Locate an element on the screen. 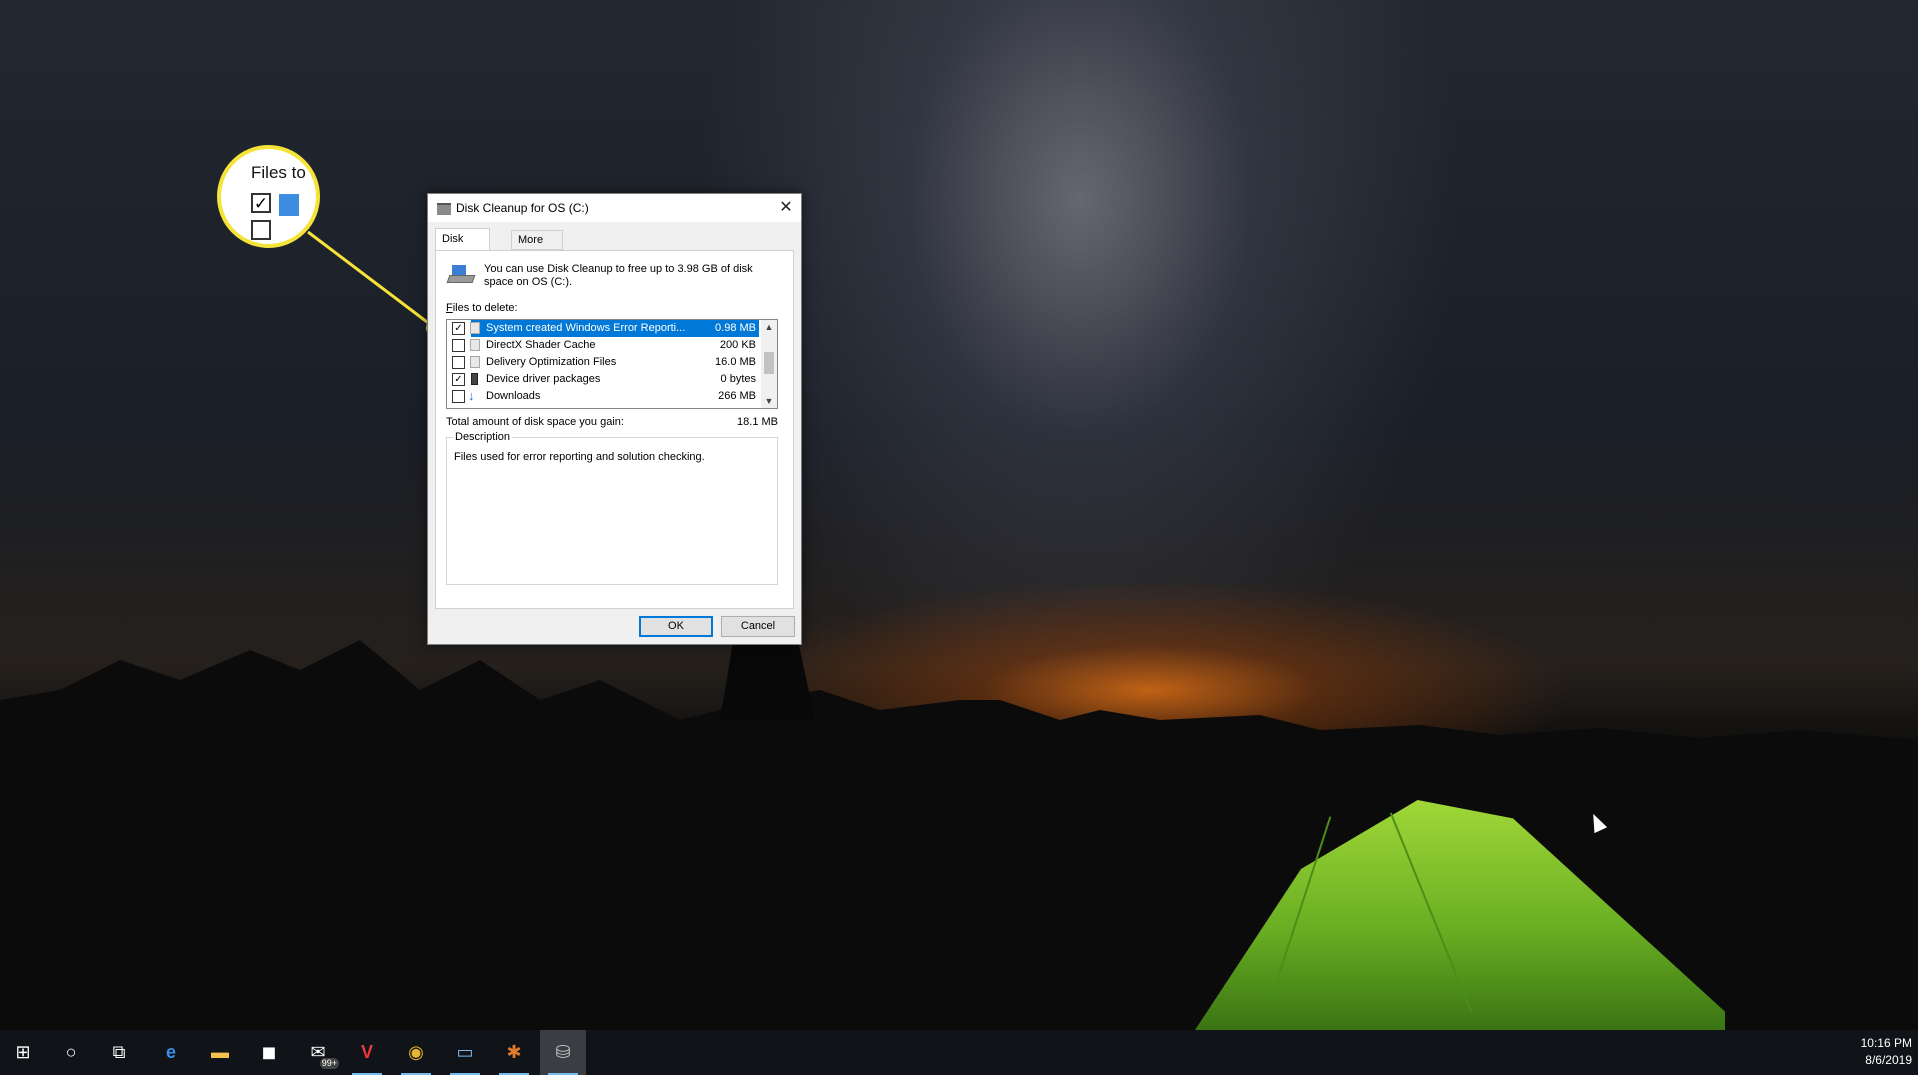 This screenshot has height=1075, width=1918. item-size: 0 bytes is located at coordinates (738, 379).